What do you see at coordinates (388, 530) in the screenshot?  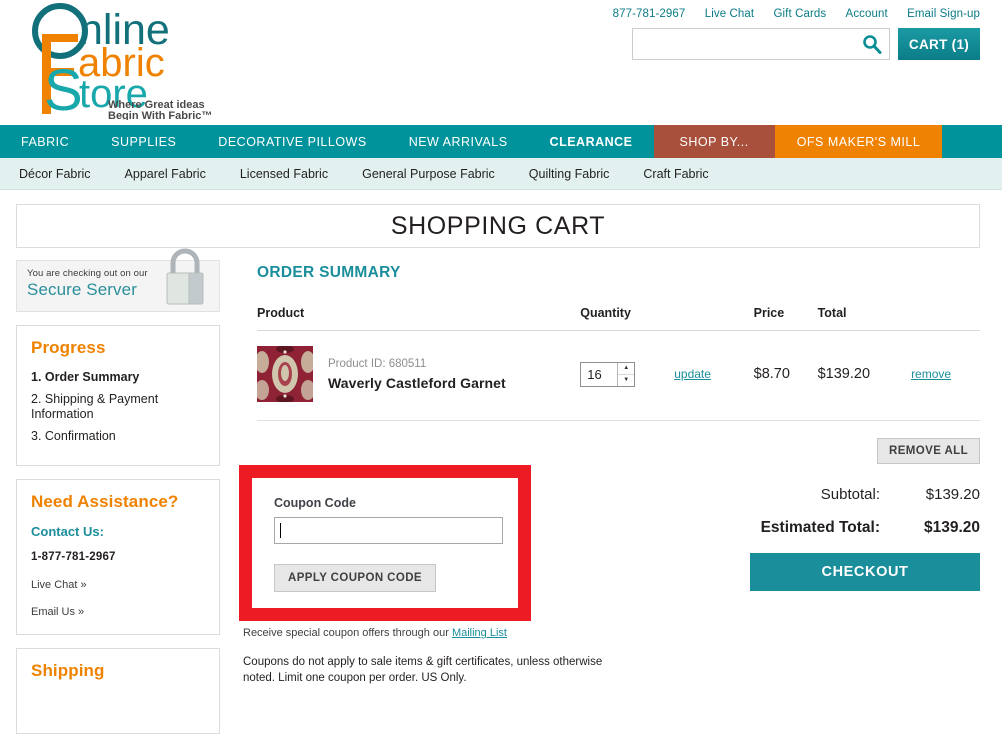 I see `coupon-code-input` at bounding box center [388, 530].